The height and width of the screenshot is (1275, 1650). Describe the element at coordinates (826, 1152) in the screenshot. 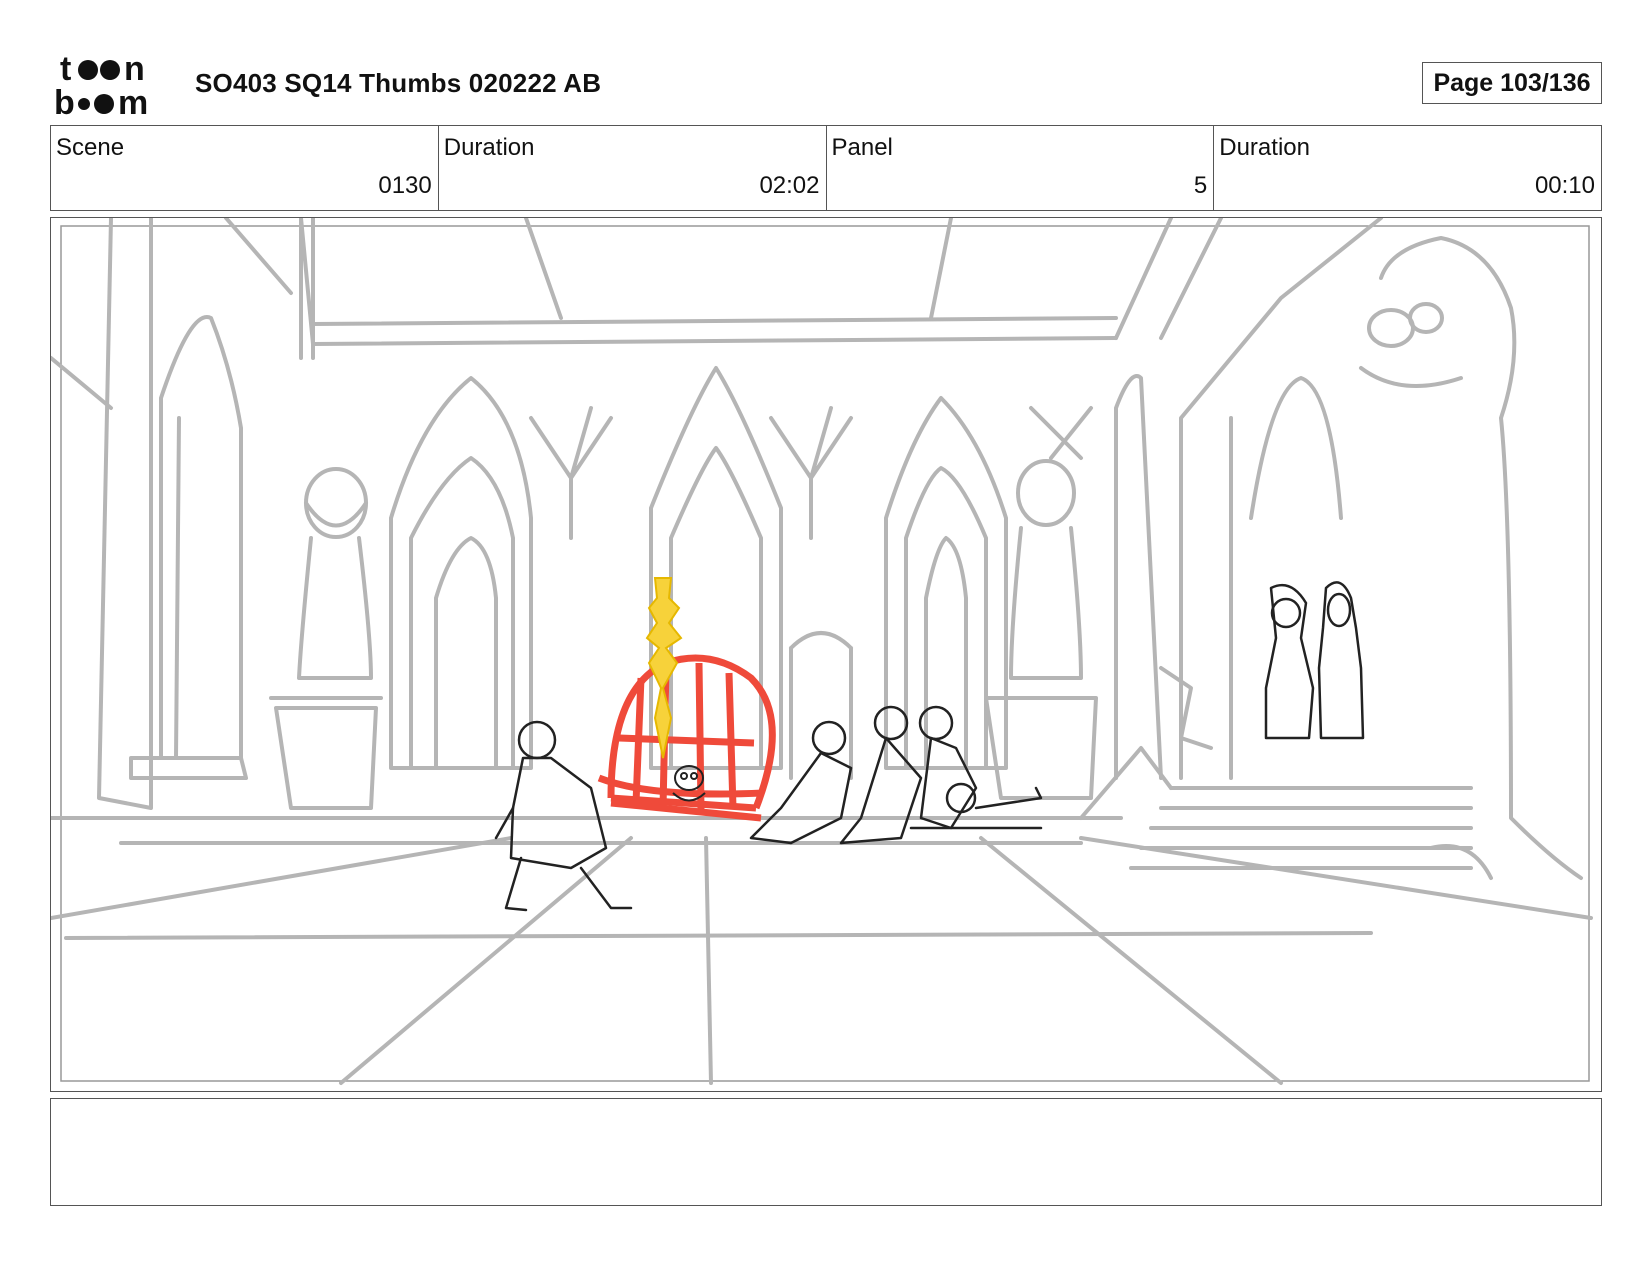

I see `notes-box` at that location.